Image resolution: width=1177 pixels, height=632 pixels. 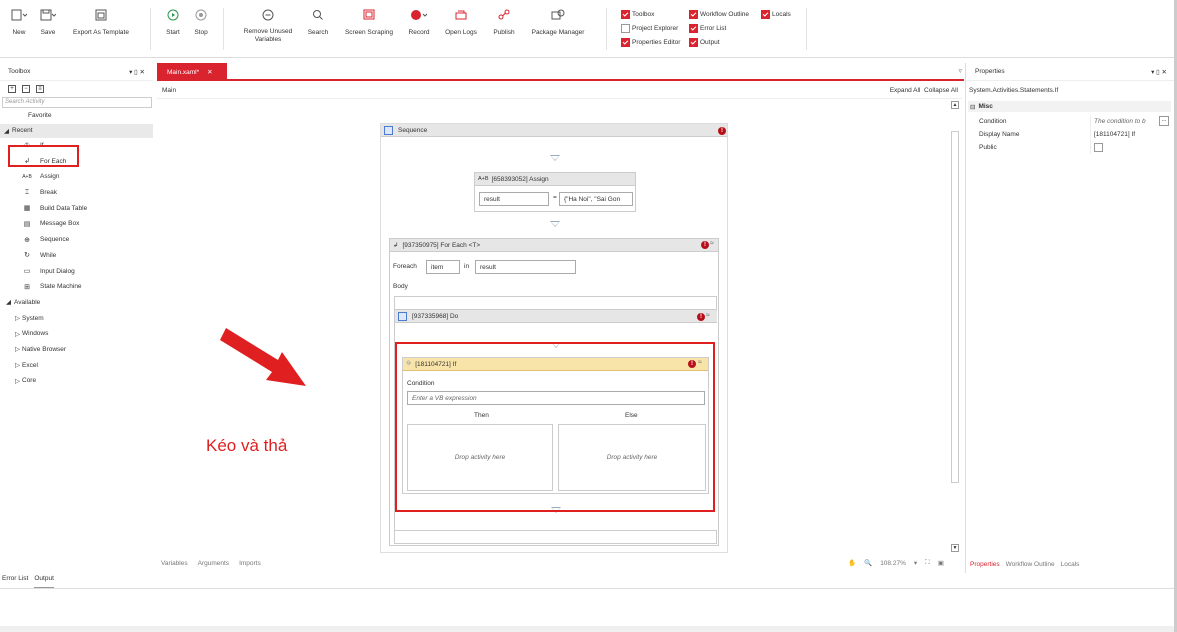 I want to click on group-core: ▷ Core, so click(x=76, y=381).